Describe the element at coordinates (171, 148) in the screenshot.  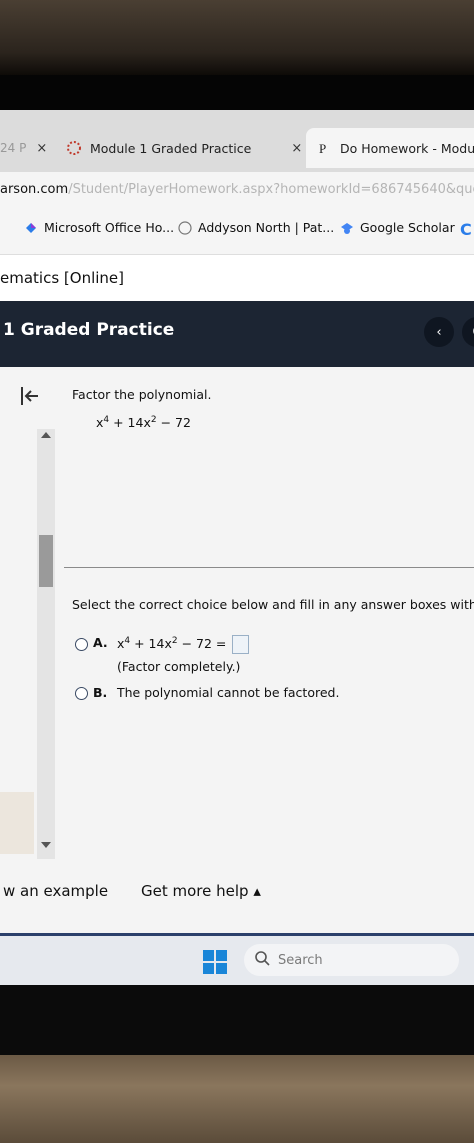
I see `tab-label: Module 1 Graded Practice` at that location.